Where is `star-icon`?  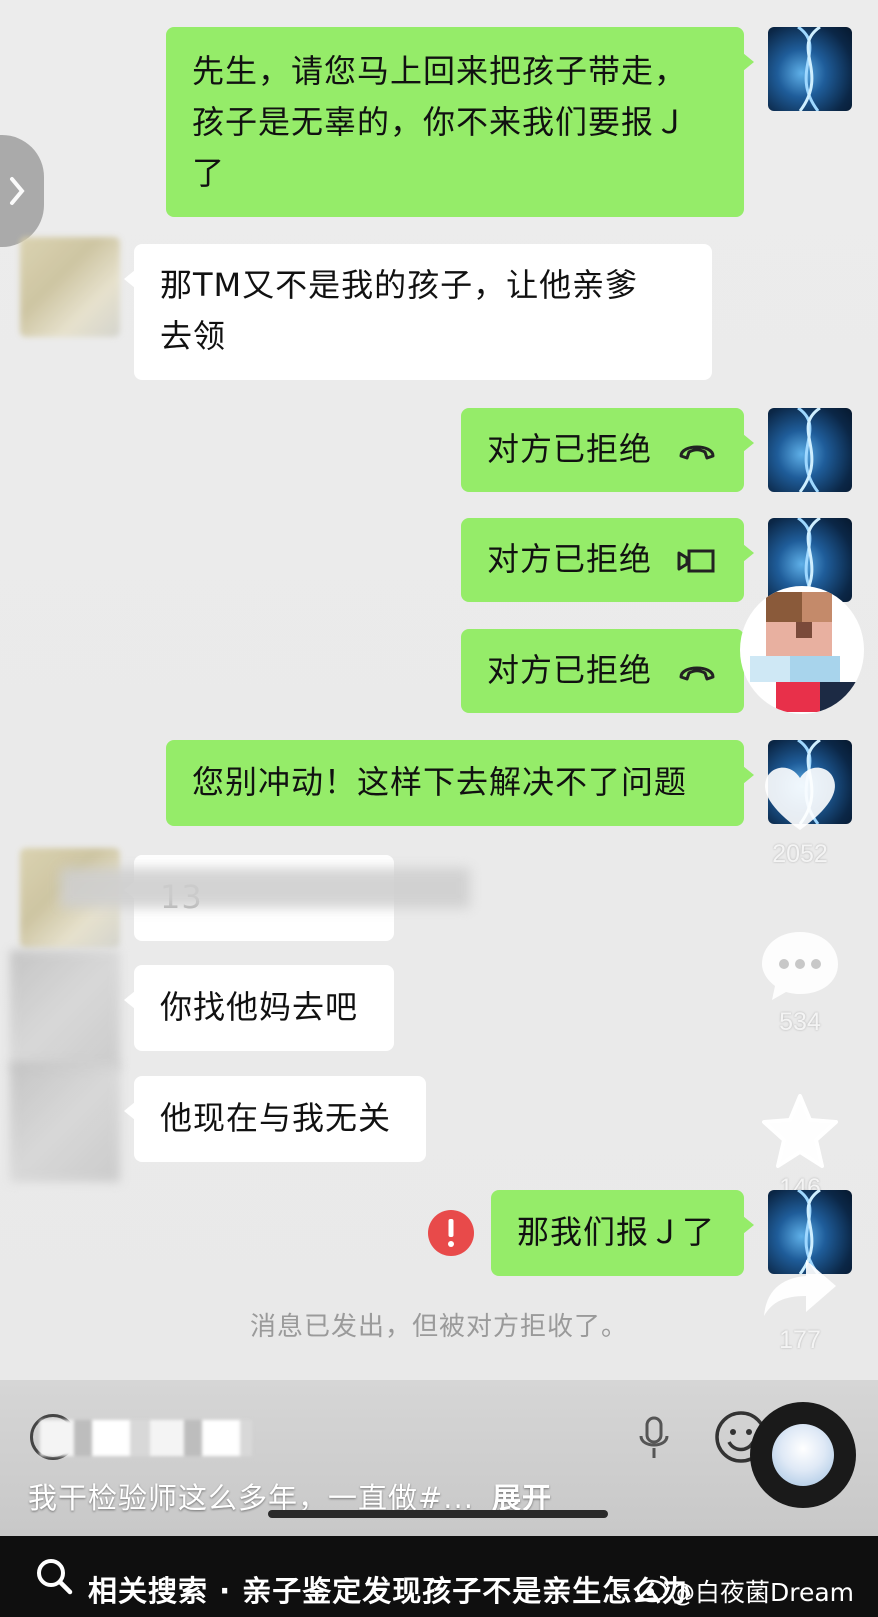
star-icon is located at coordinates (800, 1131).